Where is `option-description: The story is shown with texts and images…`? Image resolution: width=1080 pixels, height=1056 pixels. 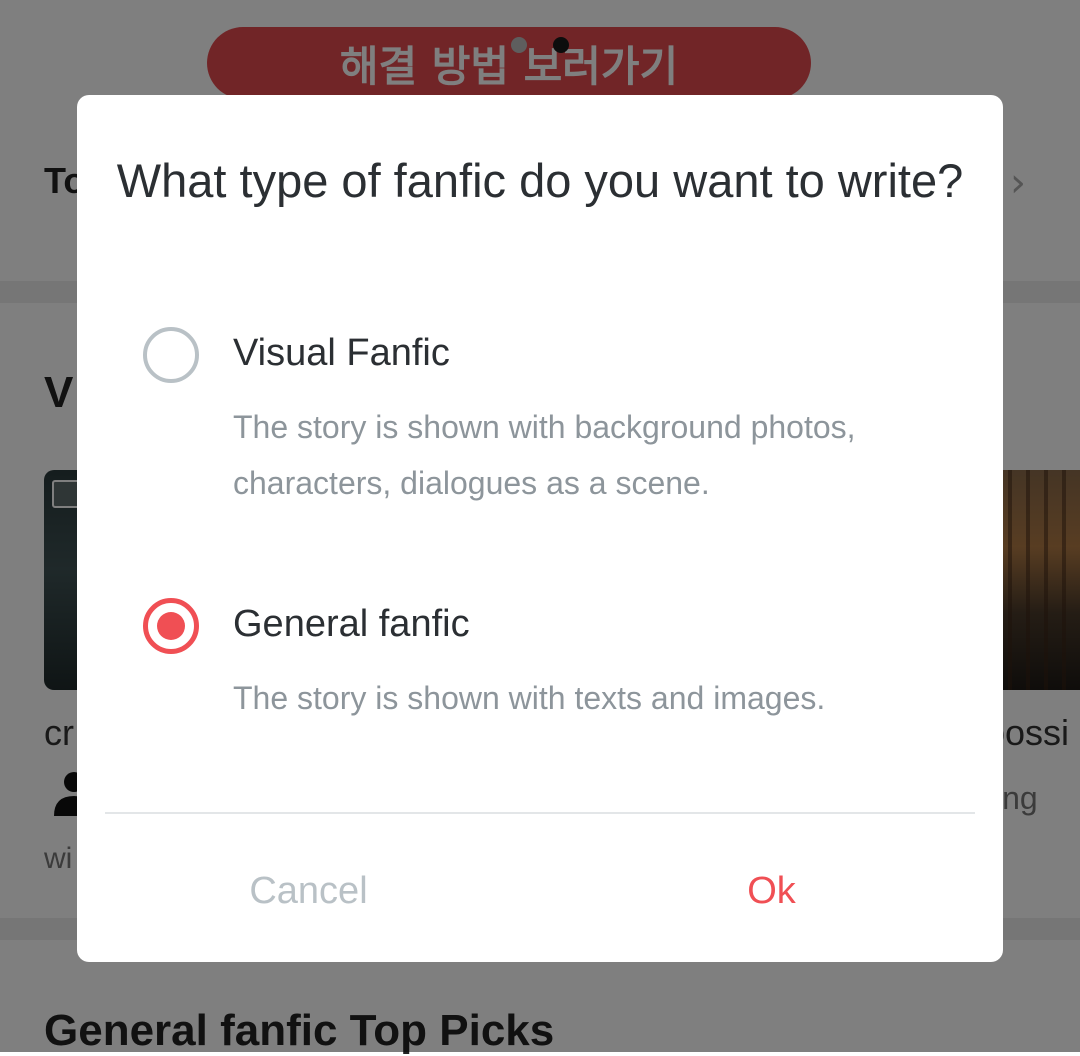
option-description: The story is shown with texts and images… is located at coordinates (529, 698).